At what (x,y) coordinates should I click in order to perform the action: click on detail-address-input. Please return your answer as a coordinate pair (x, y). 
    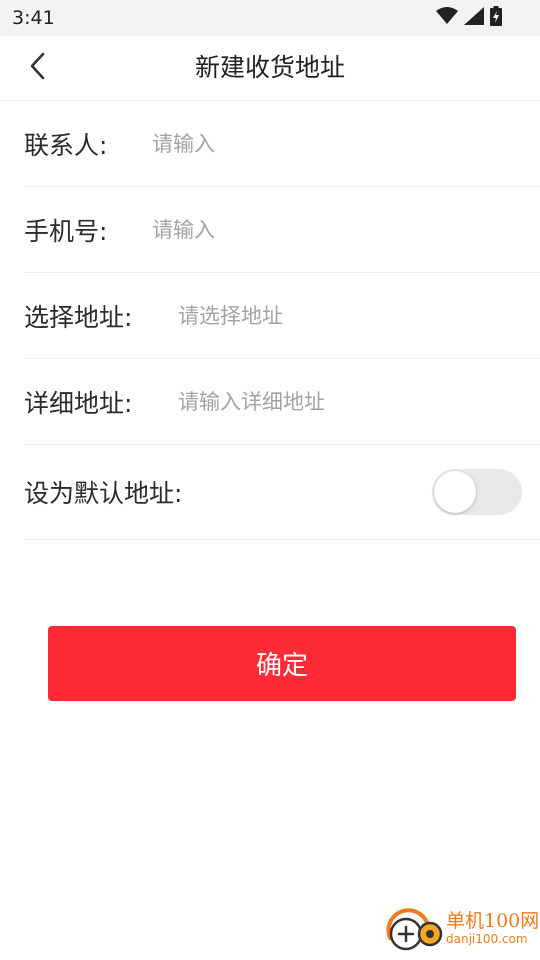
    Looking at the image, I should click on (338, 401).